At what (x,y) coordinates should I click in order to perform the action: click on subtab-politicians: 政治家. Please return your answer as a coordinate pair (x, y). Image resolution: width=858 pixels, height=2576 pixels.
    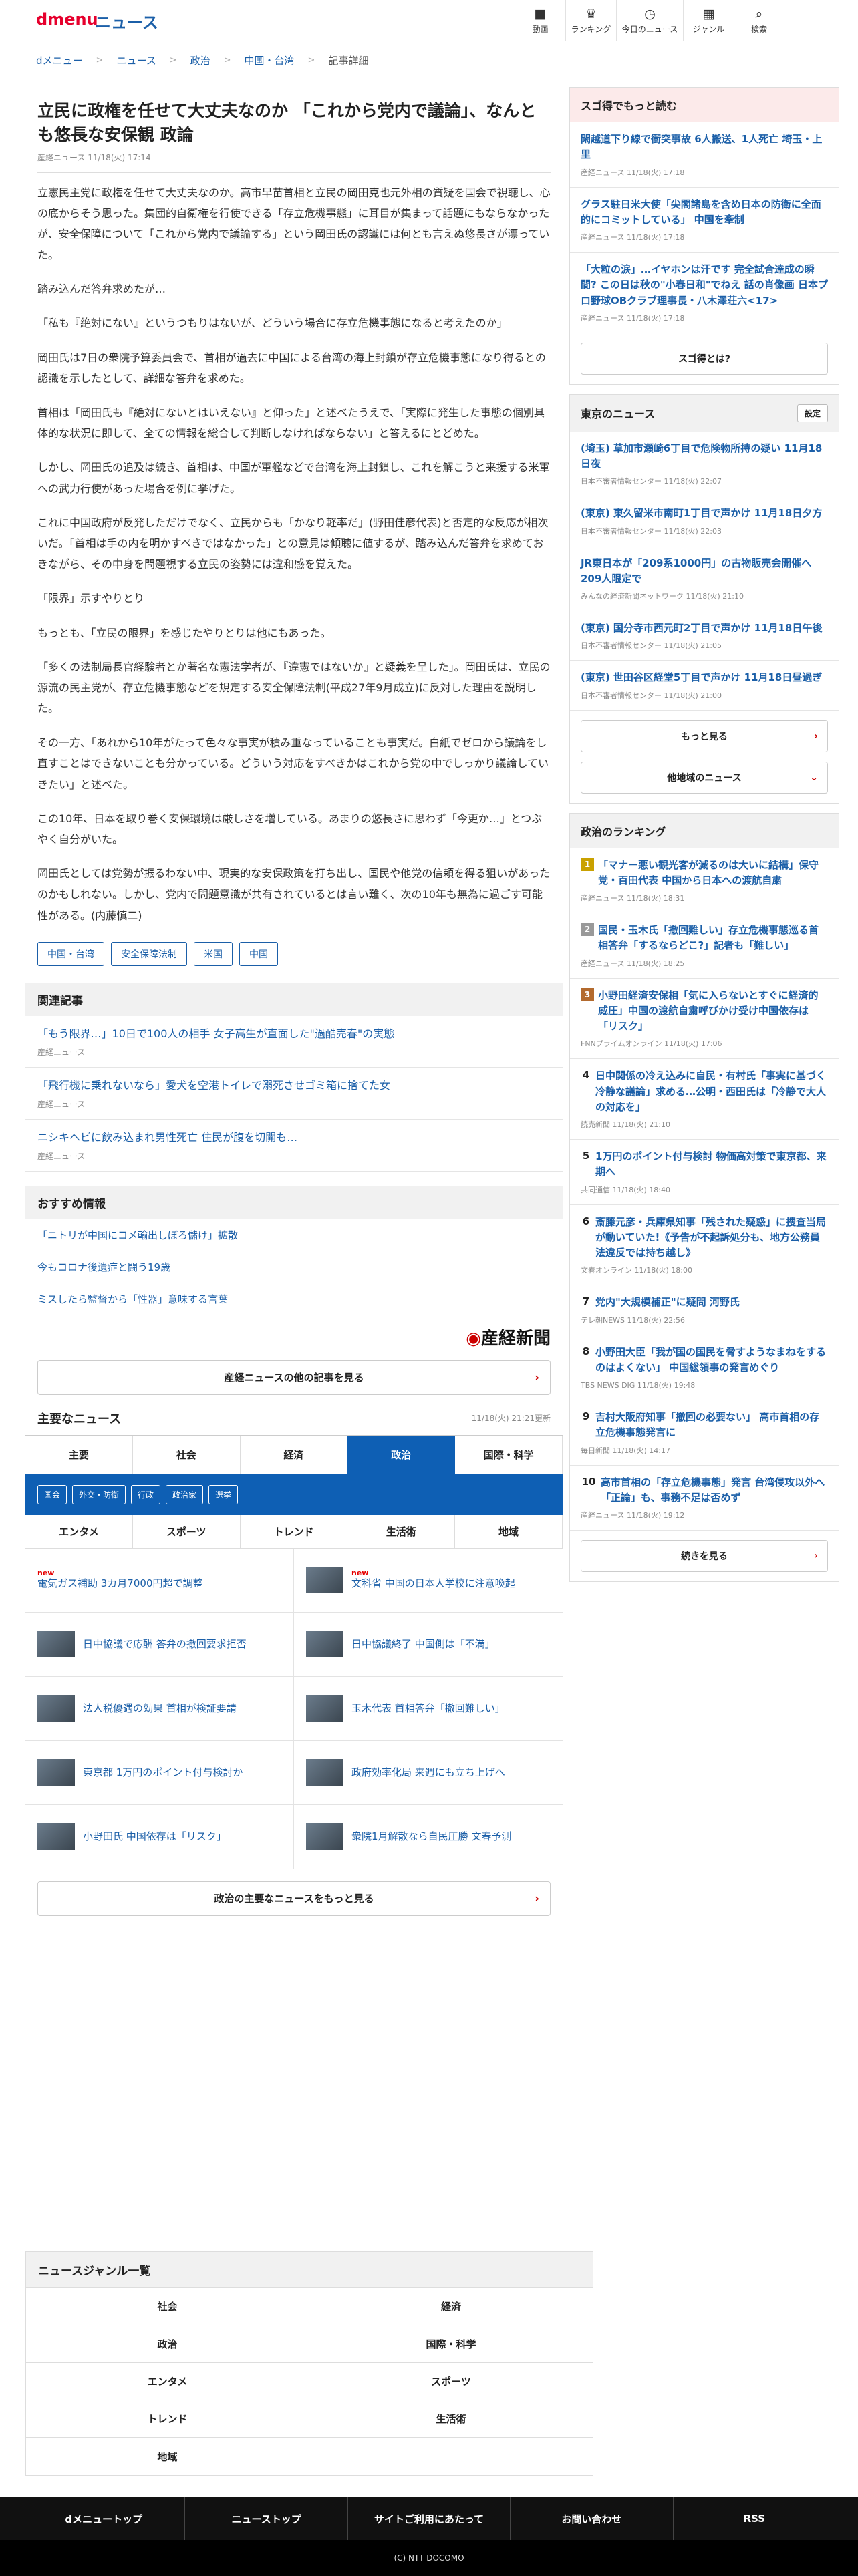
    Looking at the image, I should click on (185, 1494).